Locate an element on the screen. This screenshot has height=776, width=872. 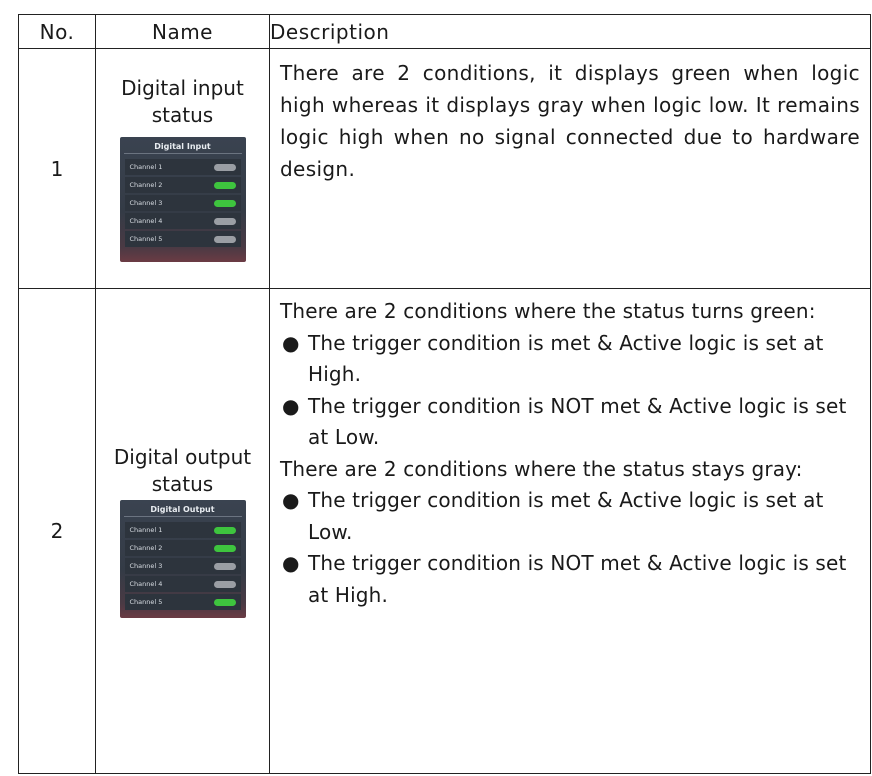
header-row: No. Name Description is located at coordinates (444, 31).